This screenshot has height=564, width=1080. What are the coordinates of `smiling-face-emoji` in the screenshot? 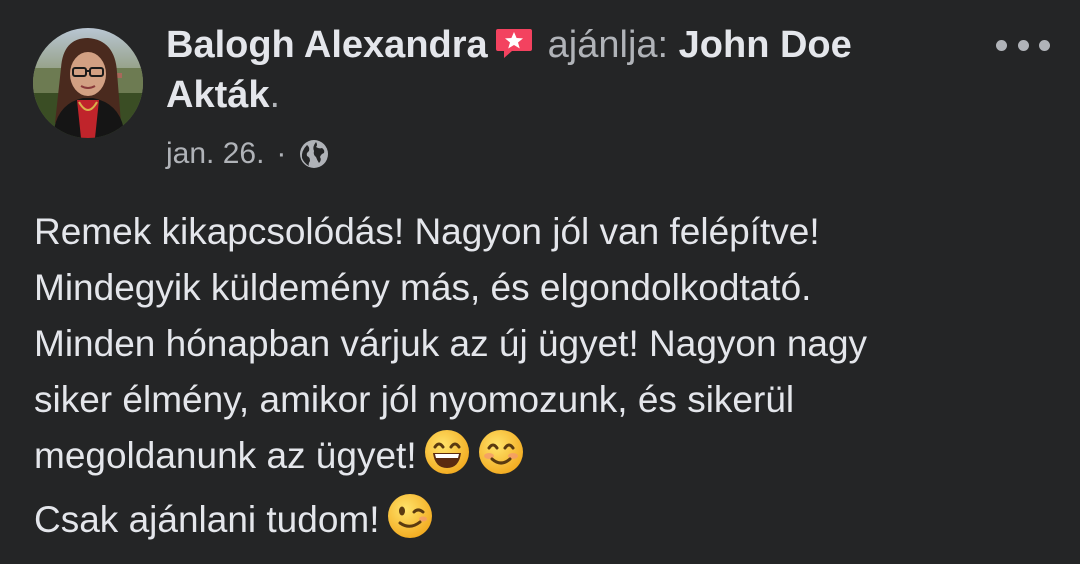 It's located at (501, 460).